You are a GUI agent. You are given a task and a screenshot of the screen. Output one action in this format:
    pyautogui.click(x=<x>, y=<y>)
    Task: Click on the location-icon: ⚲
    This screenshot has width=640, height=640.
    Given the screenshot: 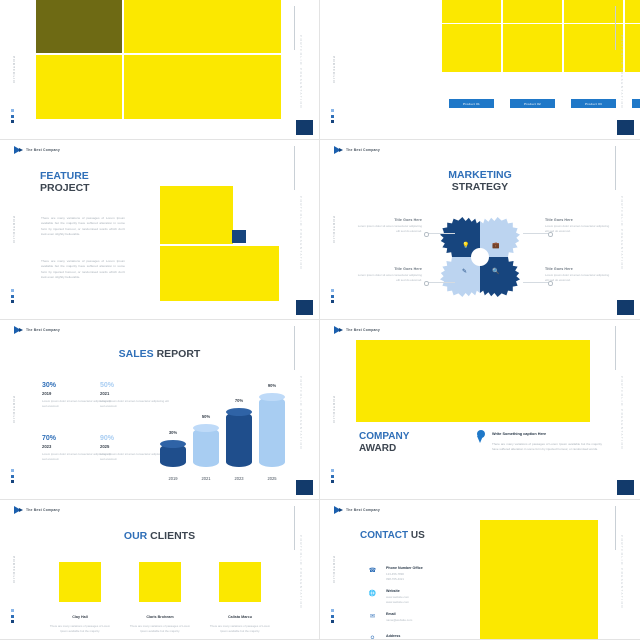 What is the action you would take?
    pyautogui.click(x=372, y=638)
    